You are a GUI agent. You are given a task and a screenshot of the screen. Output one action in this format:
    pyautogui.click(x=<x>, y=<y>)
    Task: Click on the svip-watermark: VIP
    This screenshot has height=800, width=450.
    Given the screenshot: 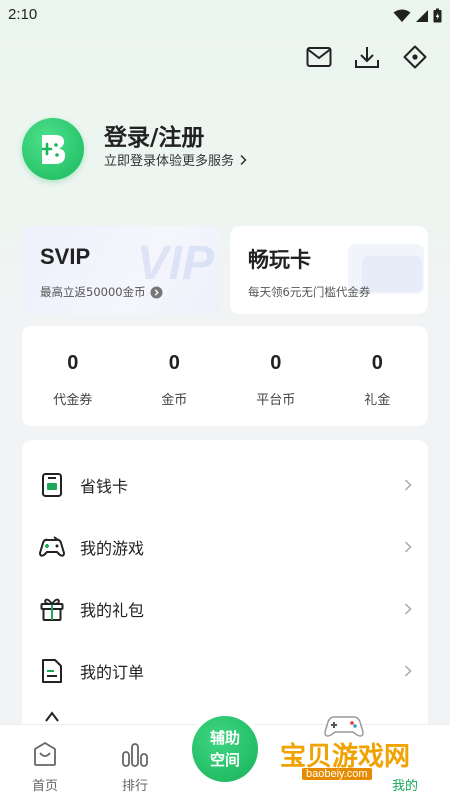 What is the action you would take?
    pyautogui.click(x=175, y=263)
    